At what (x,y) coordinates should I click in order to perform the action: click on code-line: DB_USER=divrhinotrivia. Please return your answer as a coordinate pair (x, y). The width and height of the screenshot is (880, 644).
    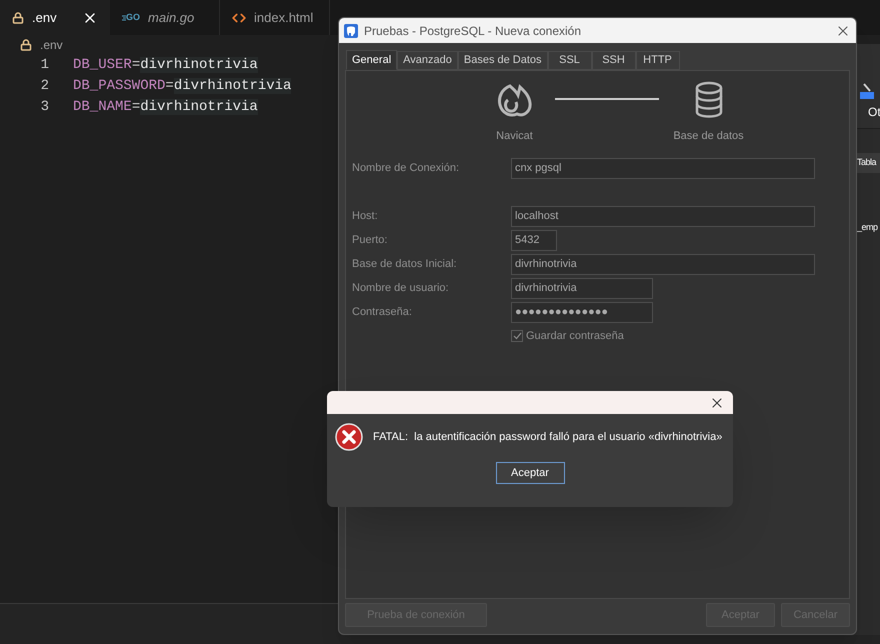
    Looking at the image, I should click on (165, 65).